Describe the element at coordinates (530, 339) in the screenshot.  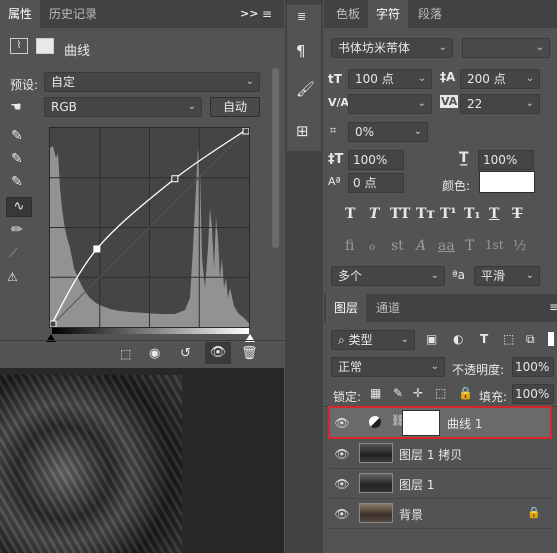
I see `filter-smart-object-icon: ⧉` at that location.